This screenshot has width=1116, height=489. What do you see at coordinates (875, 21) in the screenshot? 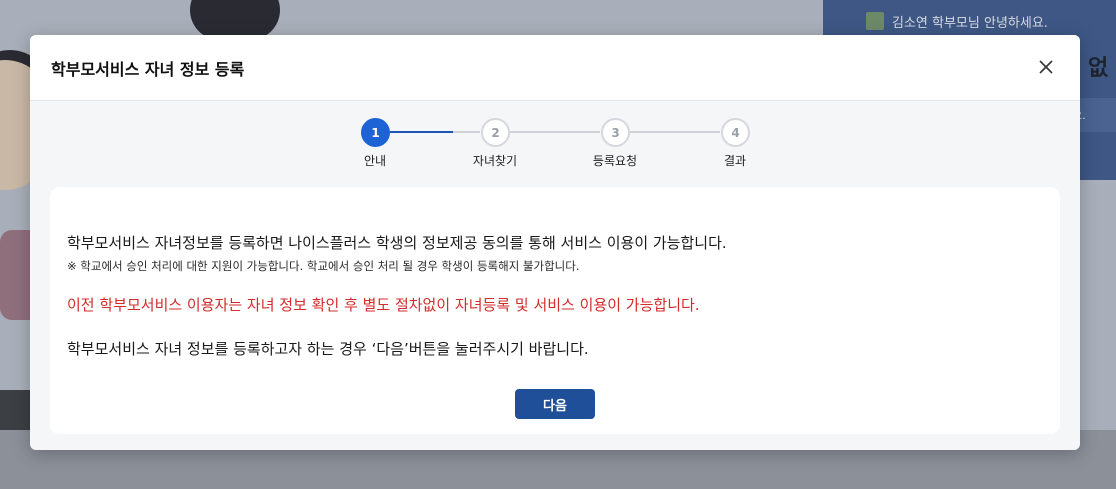
I see `user-icon` at bounding box center [875, 21].